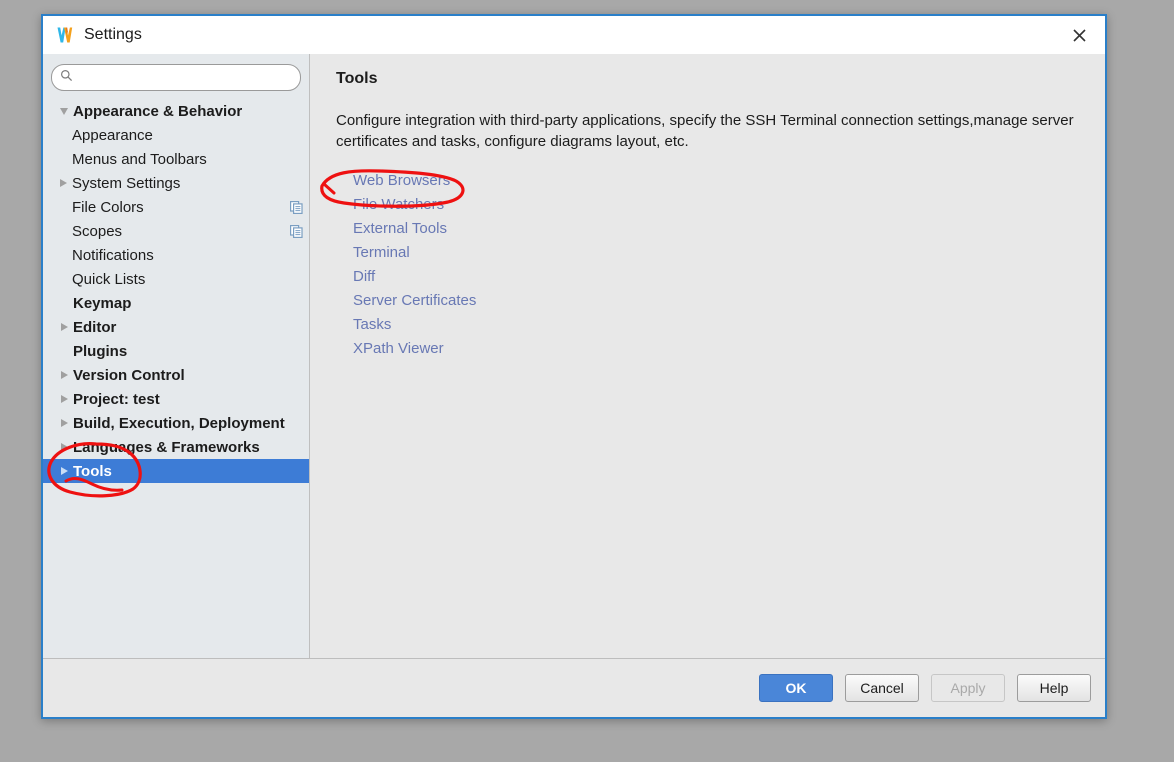  I want to click on sidebar-item-system-settings: System Settings, so click(176, 183).